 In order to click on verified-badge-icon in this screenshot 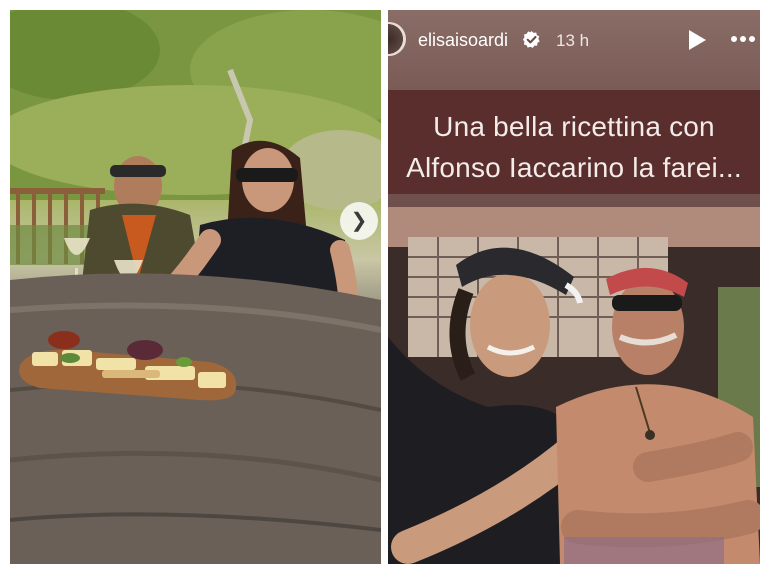, I will do `click(531, 39)`.